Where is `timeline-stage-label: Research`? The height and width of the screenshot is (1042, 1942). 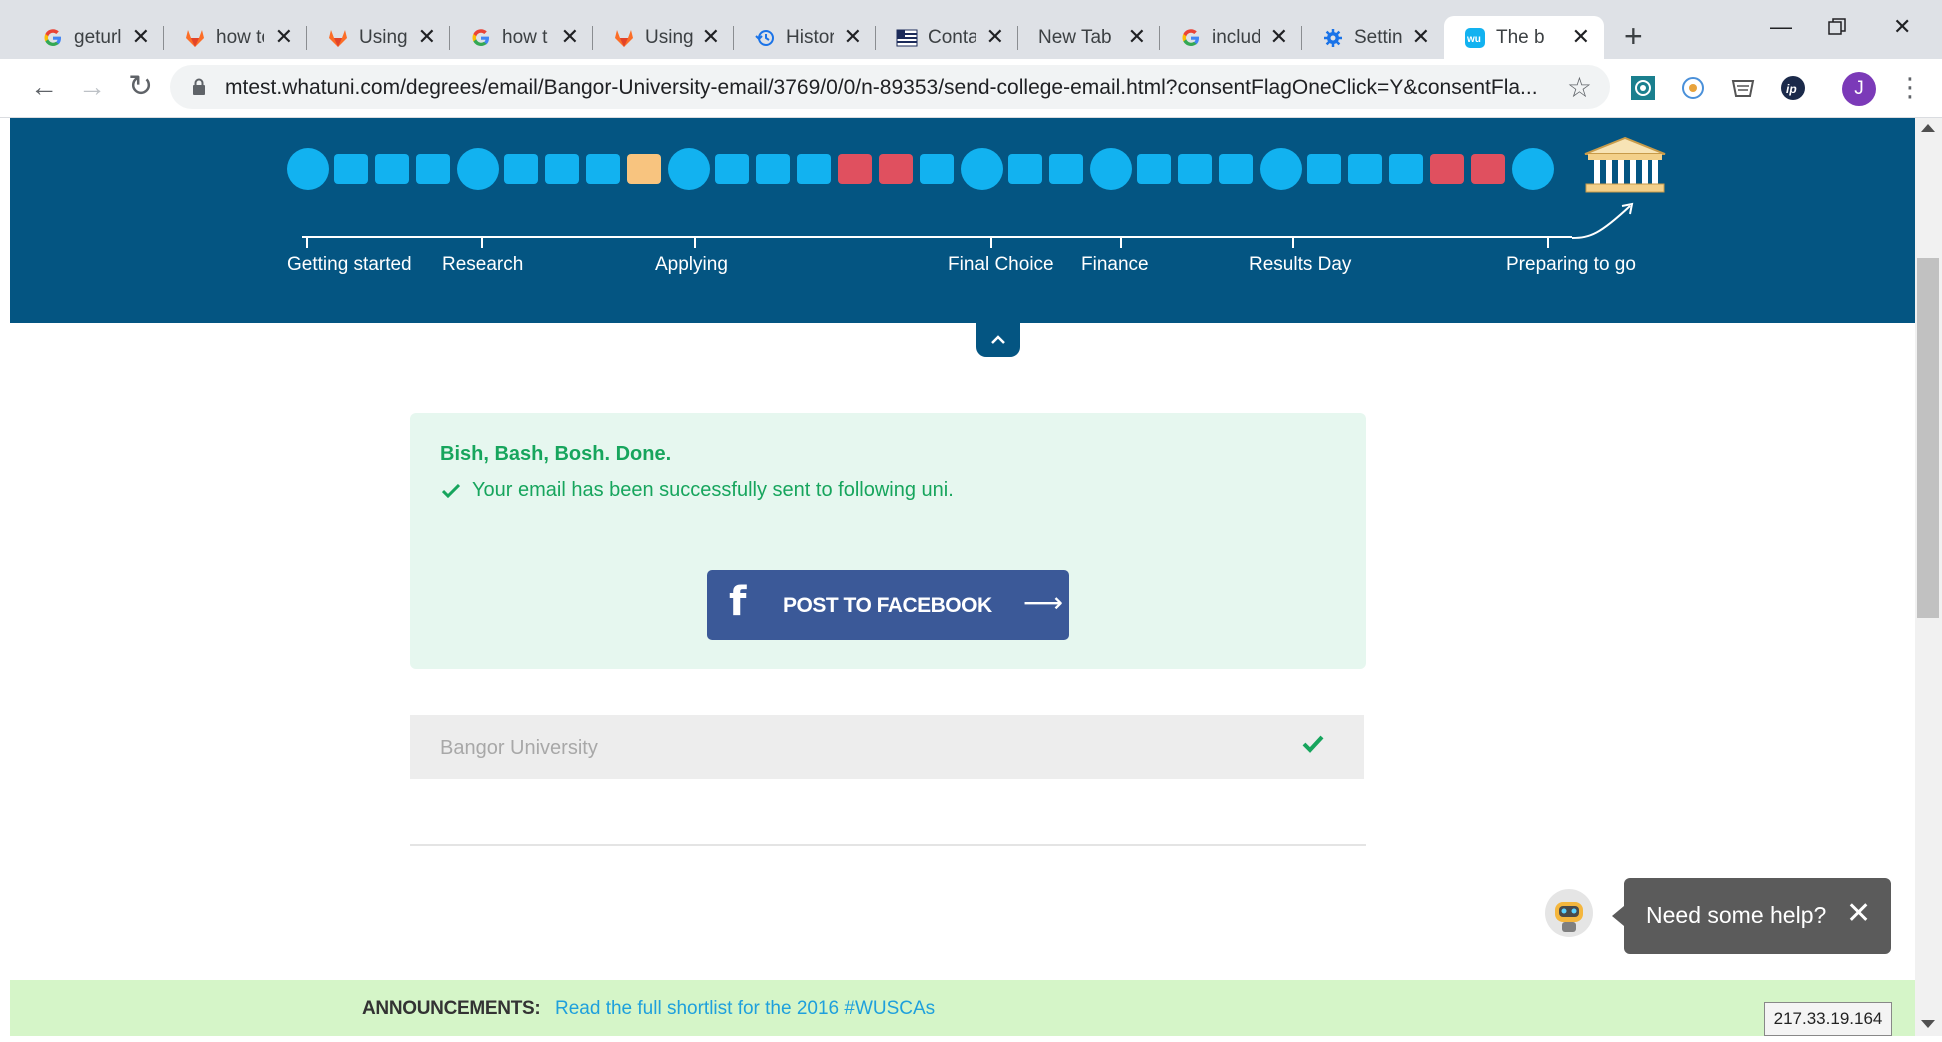
timeline-stage-label: Research is located at coordinates (482, 265).